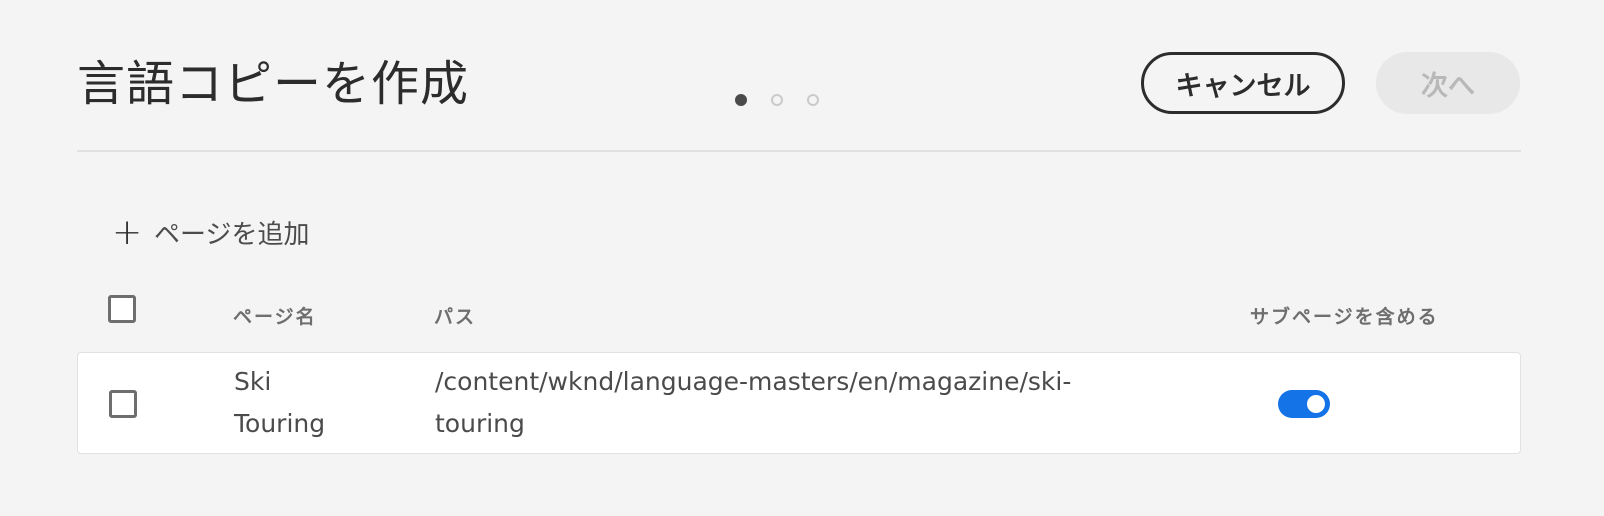 The image size is (1604, 516). What do you see at coordinates (455, 317) in the screenshot?
I see `column-header-path: パス` at bounding box center [455, 317].